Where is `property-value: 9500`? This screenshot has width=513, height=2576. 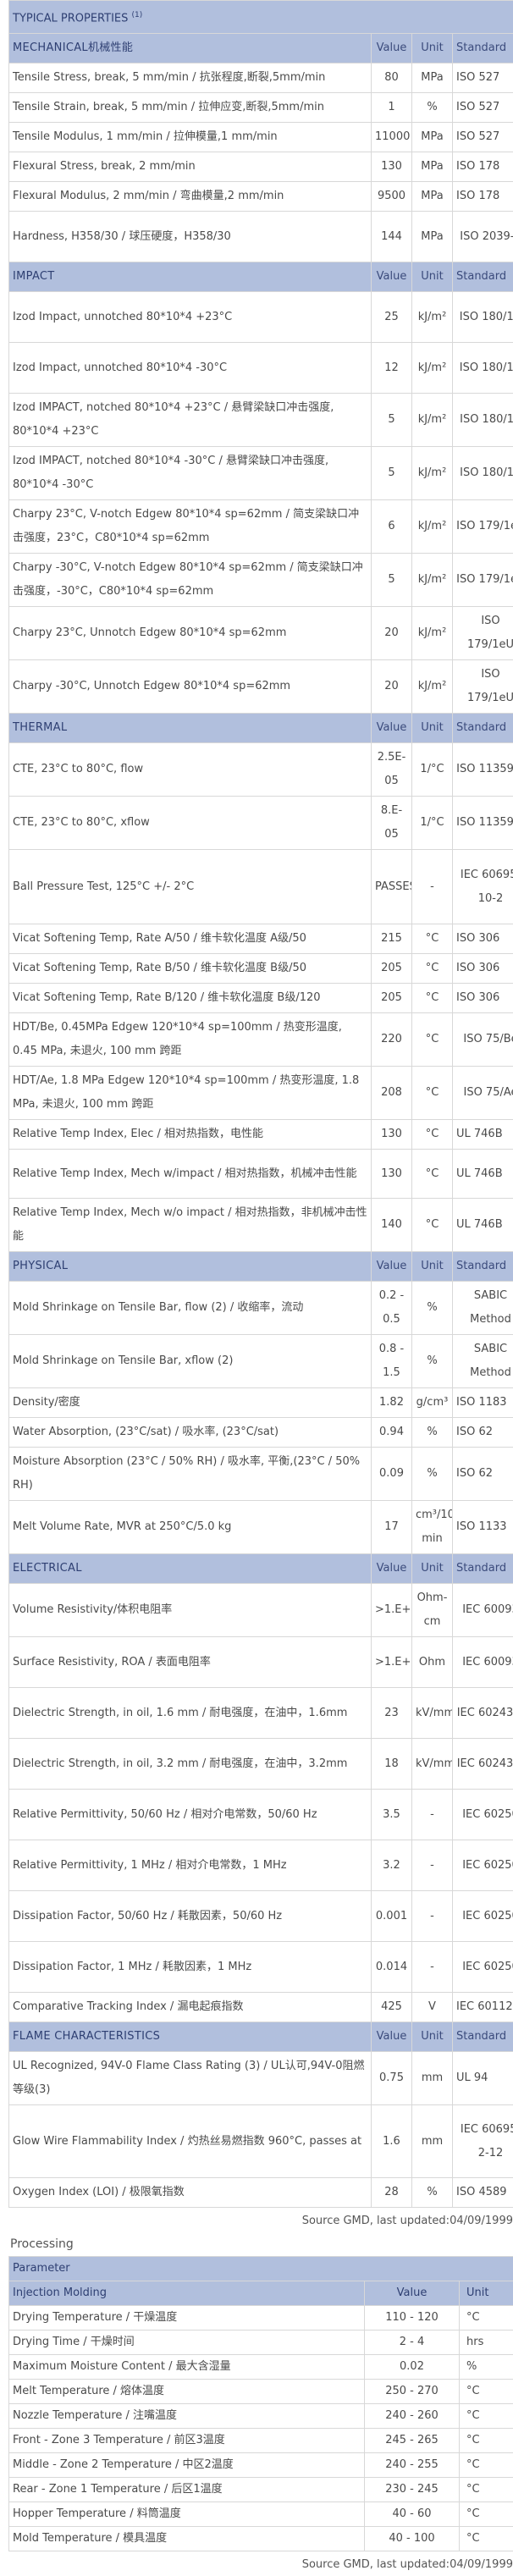
property-value: 9500 is located at coordinates (392, 197).